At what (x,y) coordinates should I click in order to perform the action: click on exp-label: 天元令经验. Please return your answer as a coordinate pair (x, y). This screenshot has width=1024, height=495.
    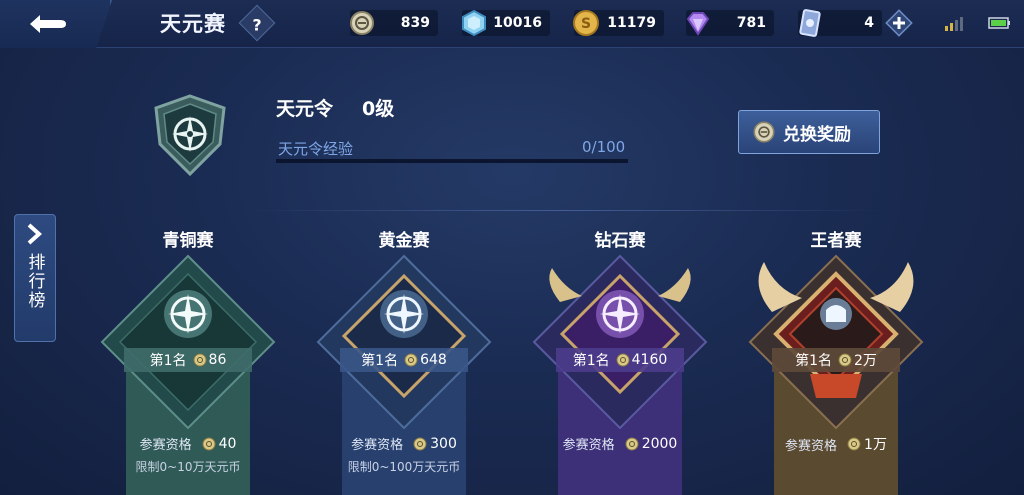
    Looking at the image, I should click on (316, 149).